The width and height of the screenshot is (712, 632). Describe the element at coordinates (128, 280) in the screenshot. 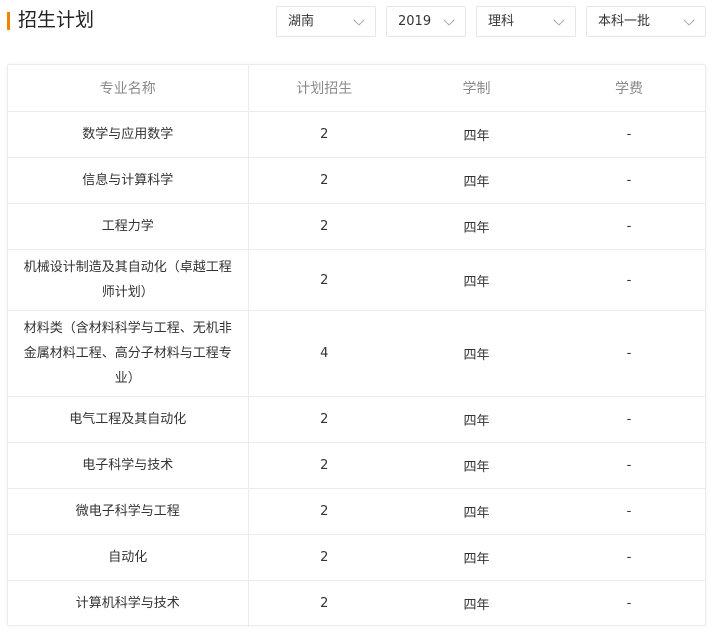

I see `major-name: 机械设计制造及其自动化（卓越工程师计划）` at that location.